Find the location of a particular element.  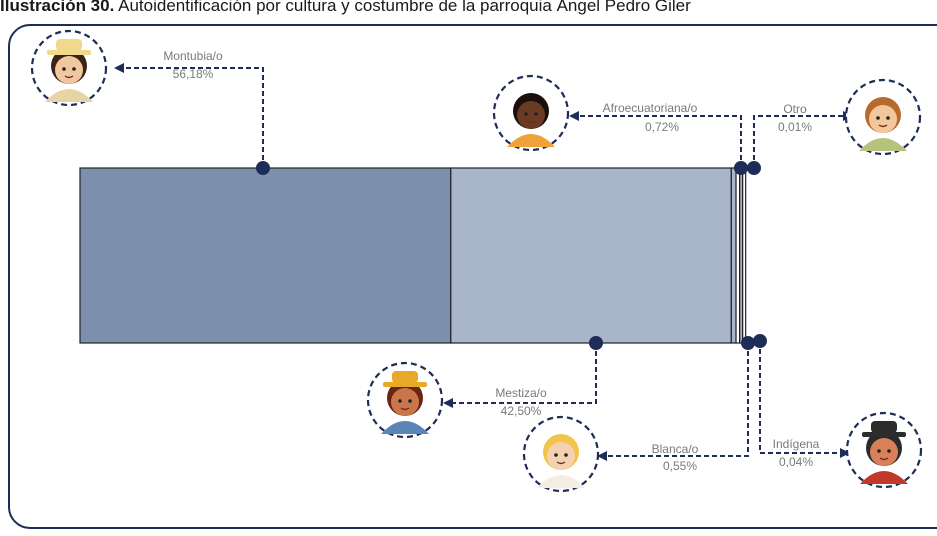

otro-avatar-icon is located at coordinates (883, 117).